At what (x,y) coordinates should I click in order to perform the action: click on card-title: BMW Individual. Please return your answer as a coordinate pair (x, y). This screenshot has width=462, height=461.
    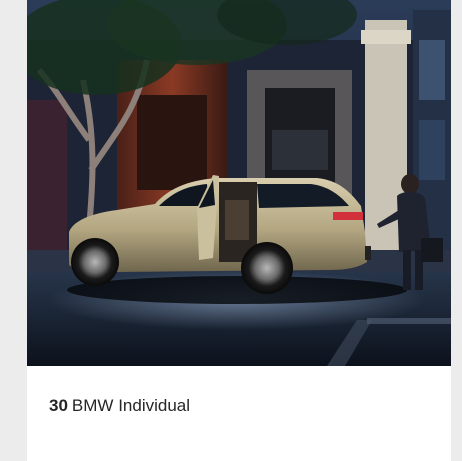
    Looking at the image, I should click on (131, 405).